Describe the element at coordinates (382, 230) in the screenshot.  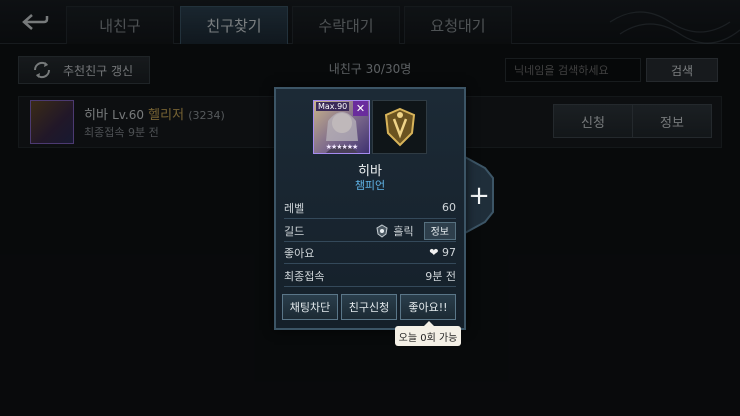
I see `guild-small-icon` at that location.